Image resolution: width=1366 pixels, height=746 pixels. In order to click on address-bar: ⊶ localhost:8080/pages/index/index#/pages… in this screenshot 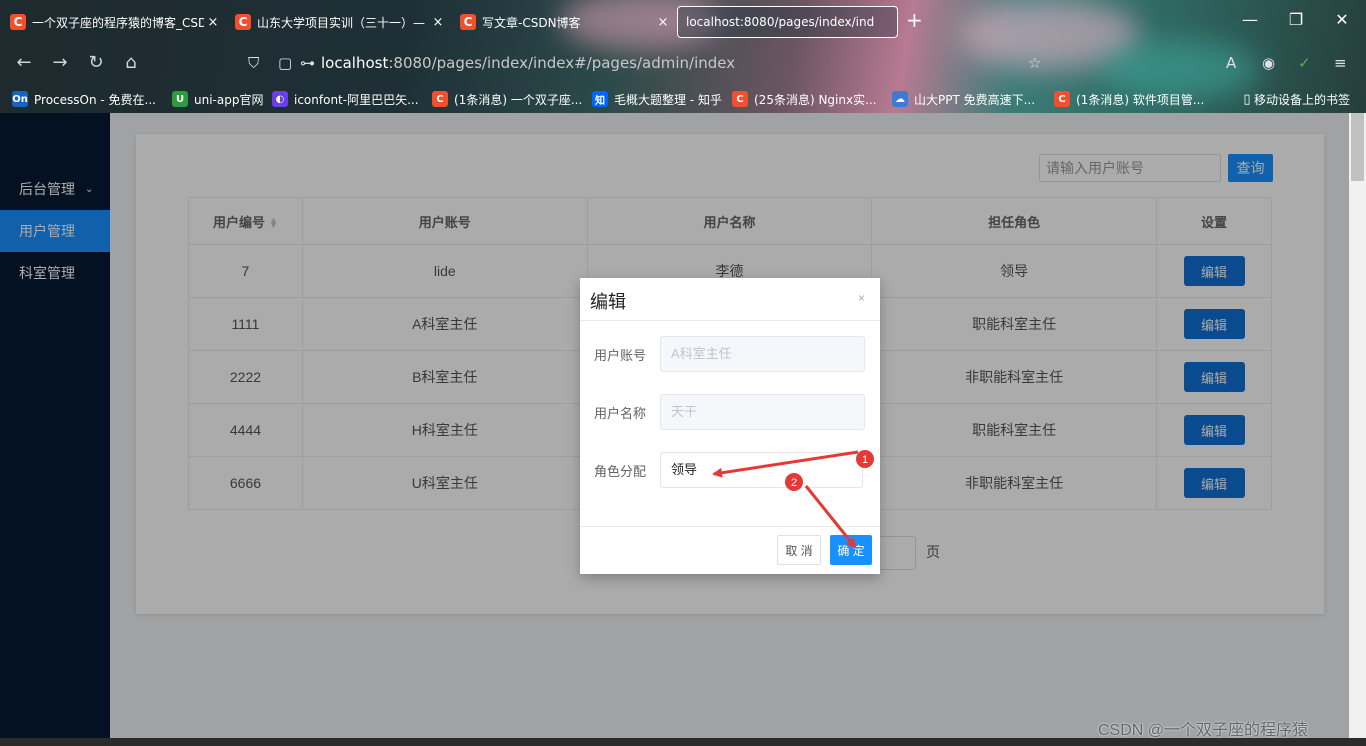, I will do `click(517, 63)`.